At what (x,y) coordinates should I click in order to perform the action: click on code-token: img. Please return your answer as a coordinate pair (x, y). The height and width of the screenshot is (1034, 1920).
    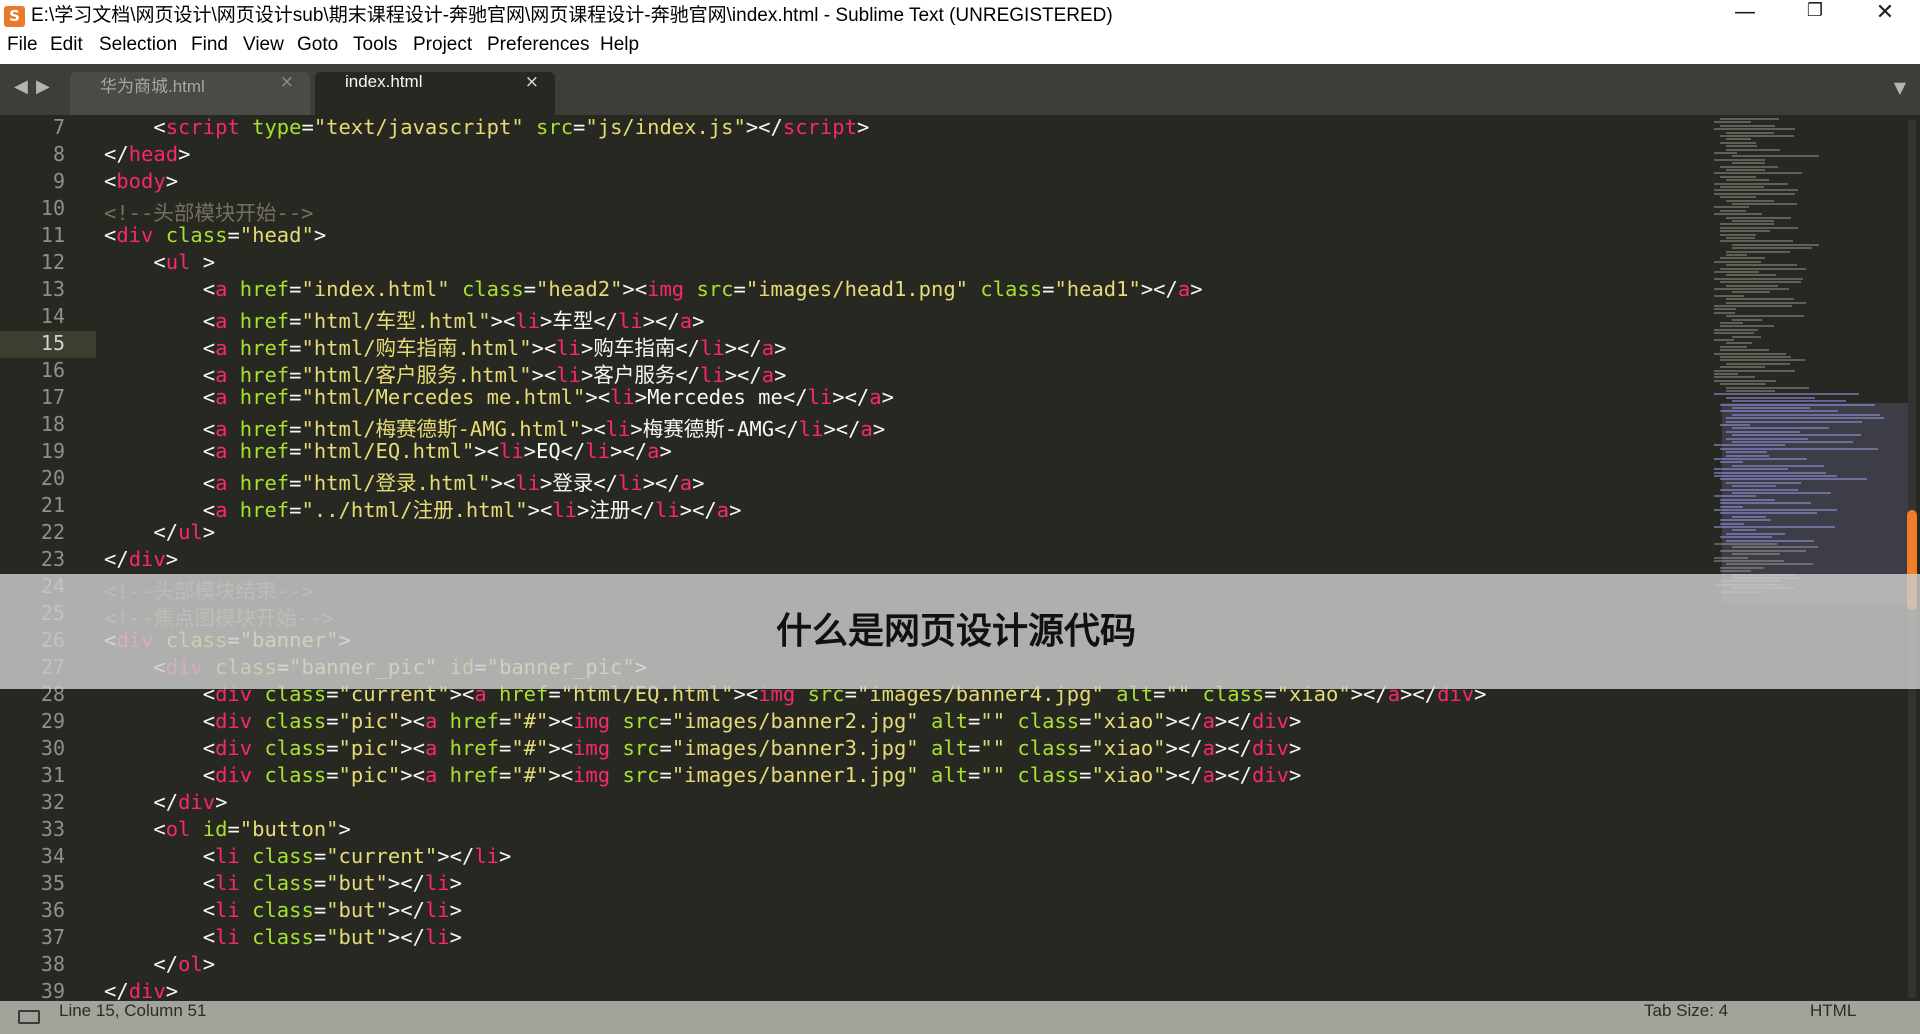
    Looking at the image, I should click on (592, 775).